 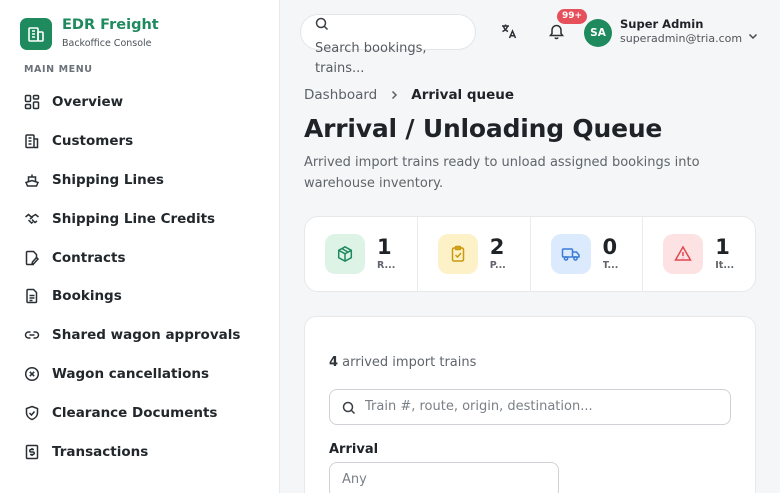 I want to click on sidebar-item-label: Contracts, so click(x=89, y=257).